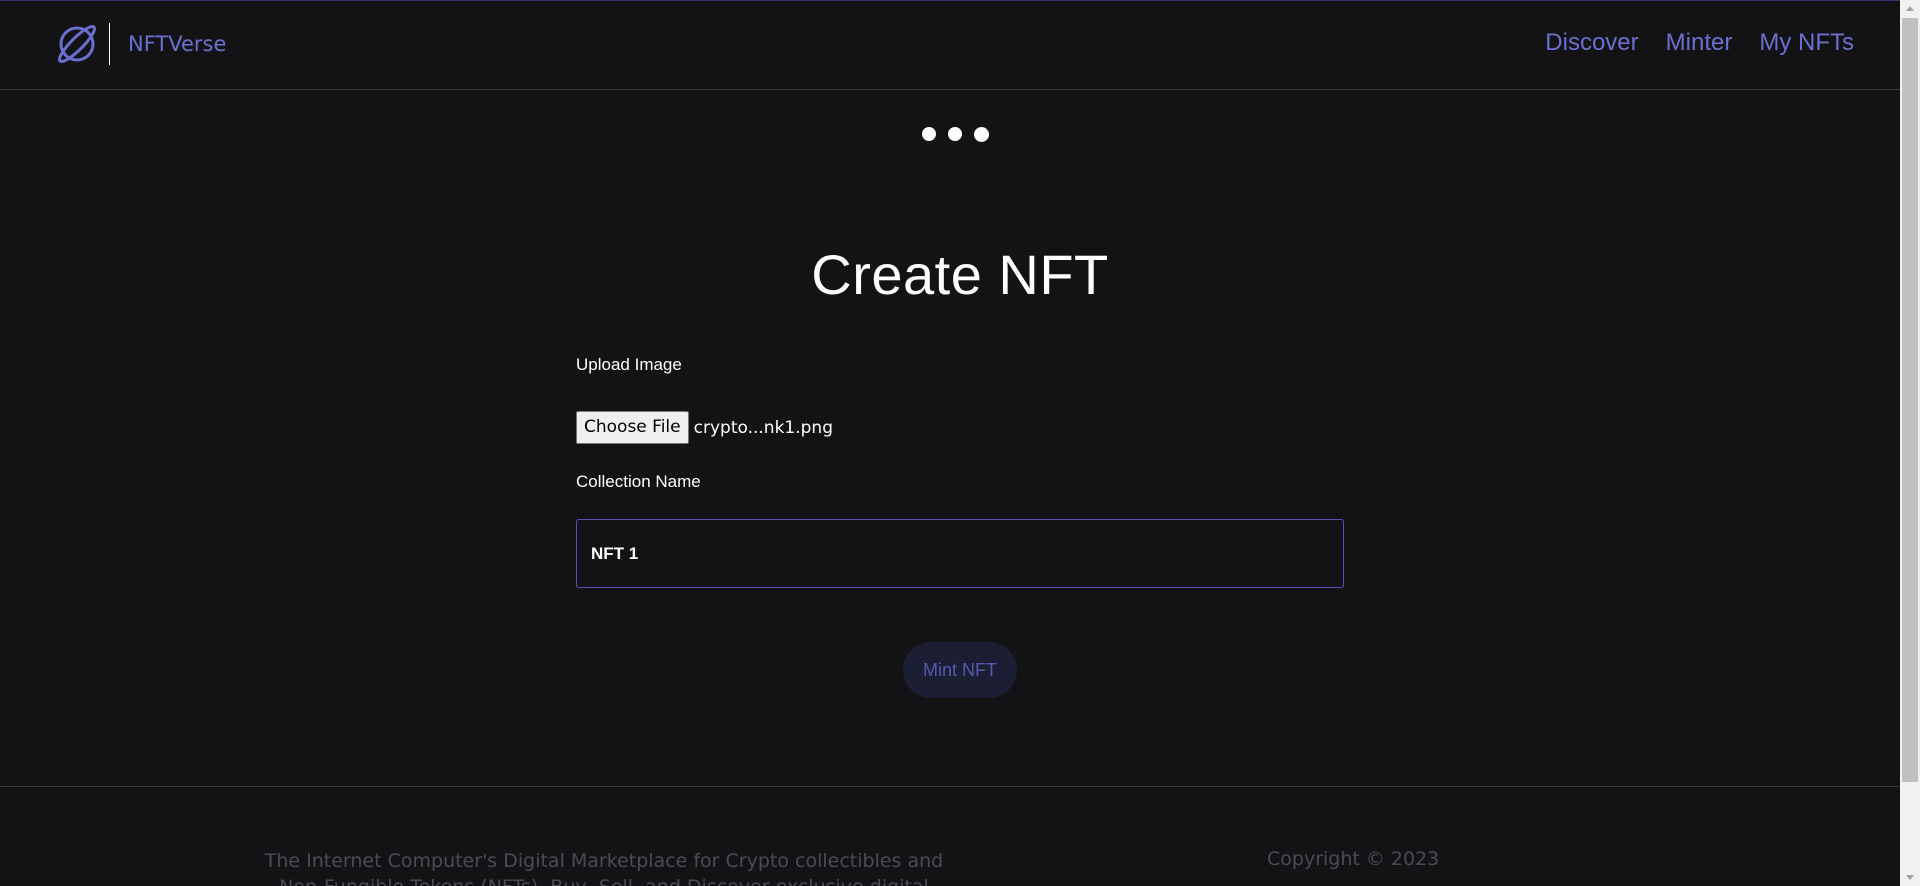 The width and height of the screenshot is (1920, 886). What do you see at coordinates (1910, 400) in the screenshot?
I see `scrollbar-thumb` at bounding box center [1910, 400].